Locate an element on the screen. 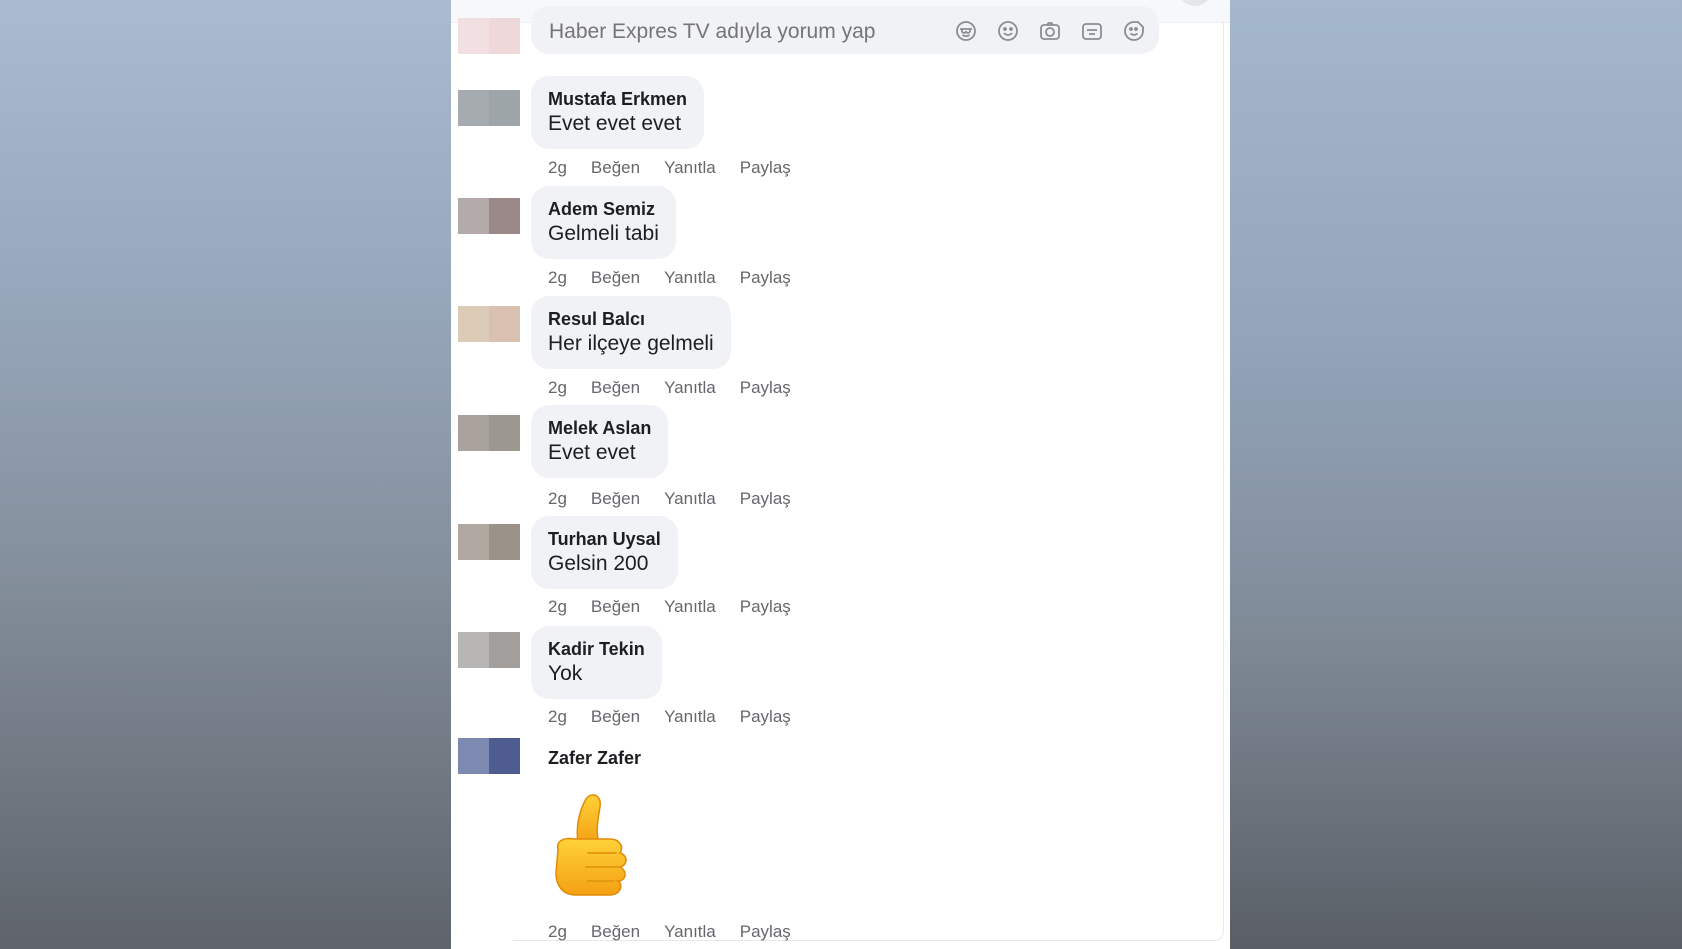  camera-icon is located at coordinates (1050, 31).